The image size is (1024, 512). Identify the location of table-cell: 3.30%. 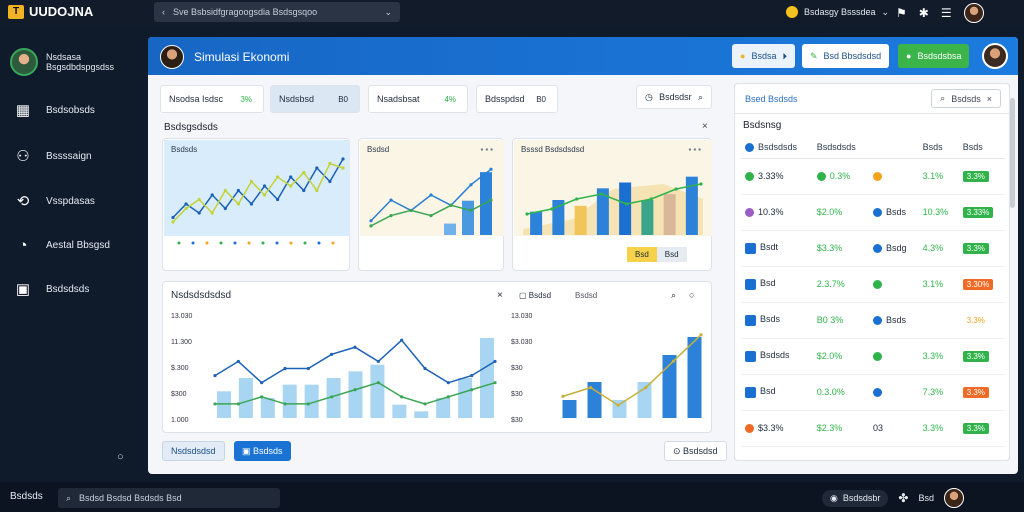
(981, 284).